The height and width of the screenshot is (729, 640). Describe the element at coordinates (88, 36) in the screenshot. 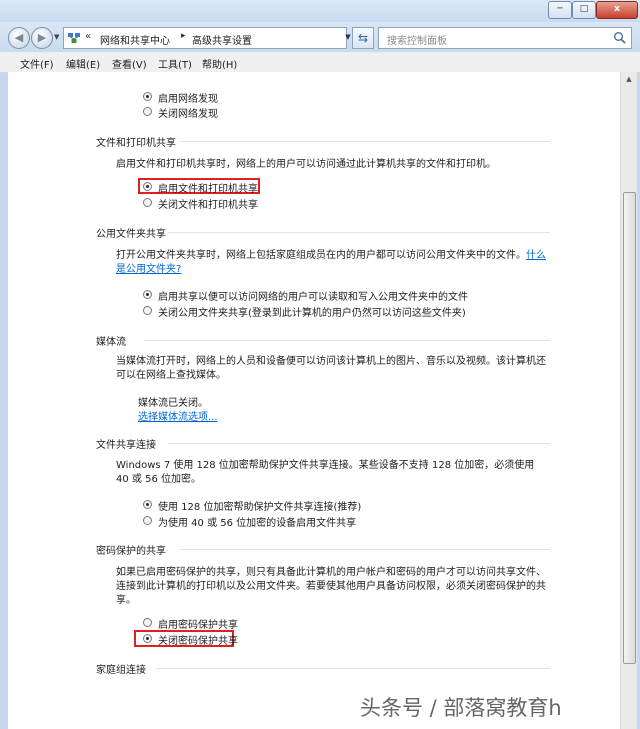

I see `breadcrumb-overflow-icon: «` at that location.